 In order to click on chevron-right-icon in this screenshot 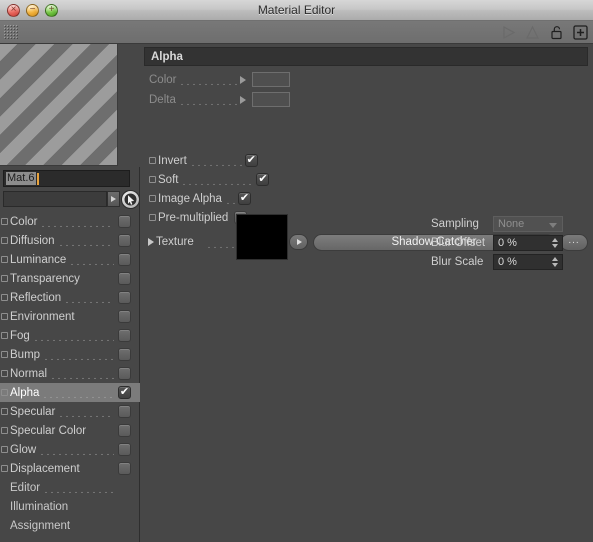, I will do `click(113, 199)`.